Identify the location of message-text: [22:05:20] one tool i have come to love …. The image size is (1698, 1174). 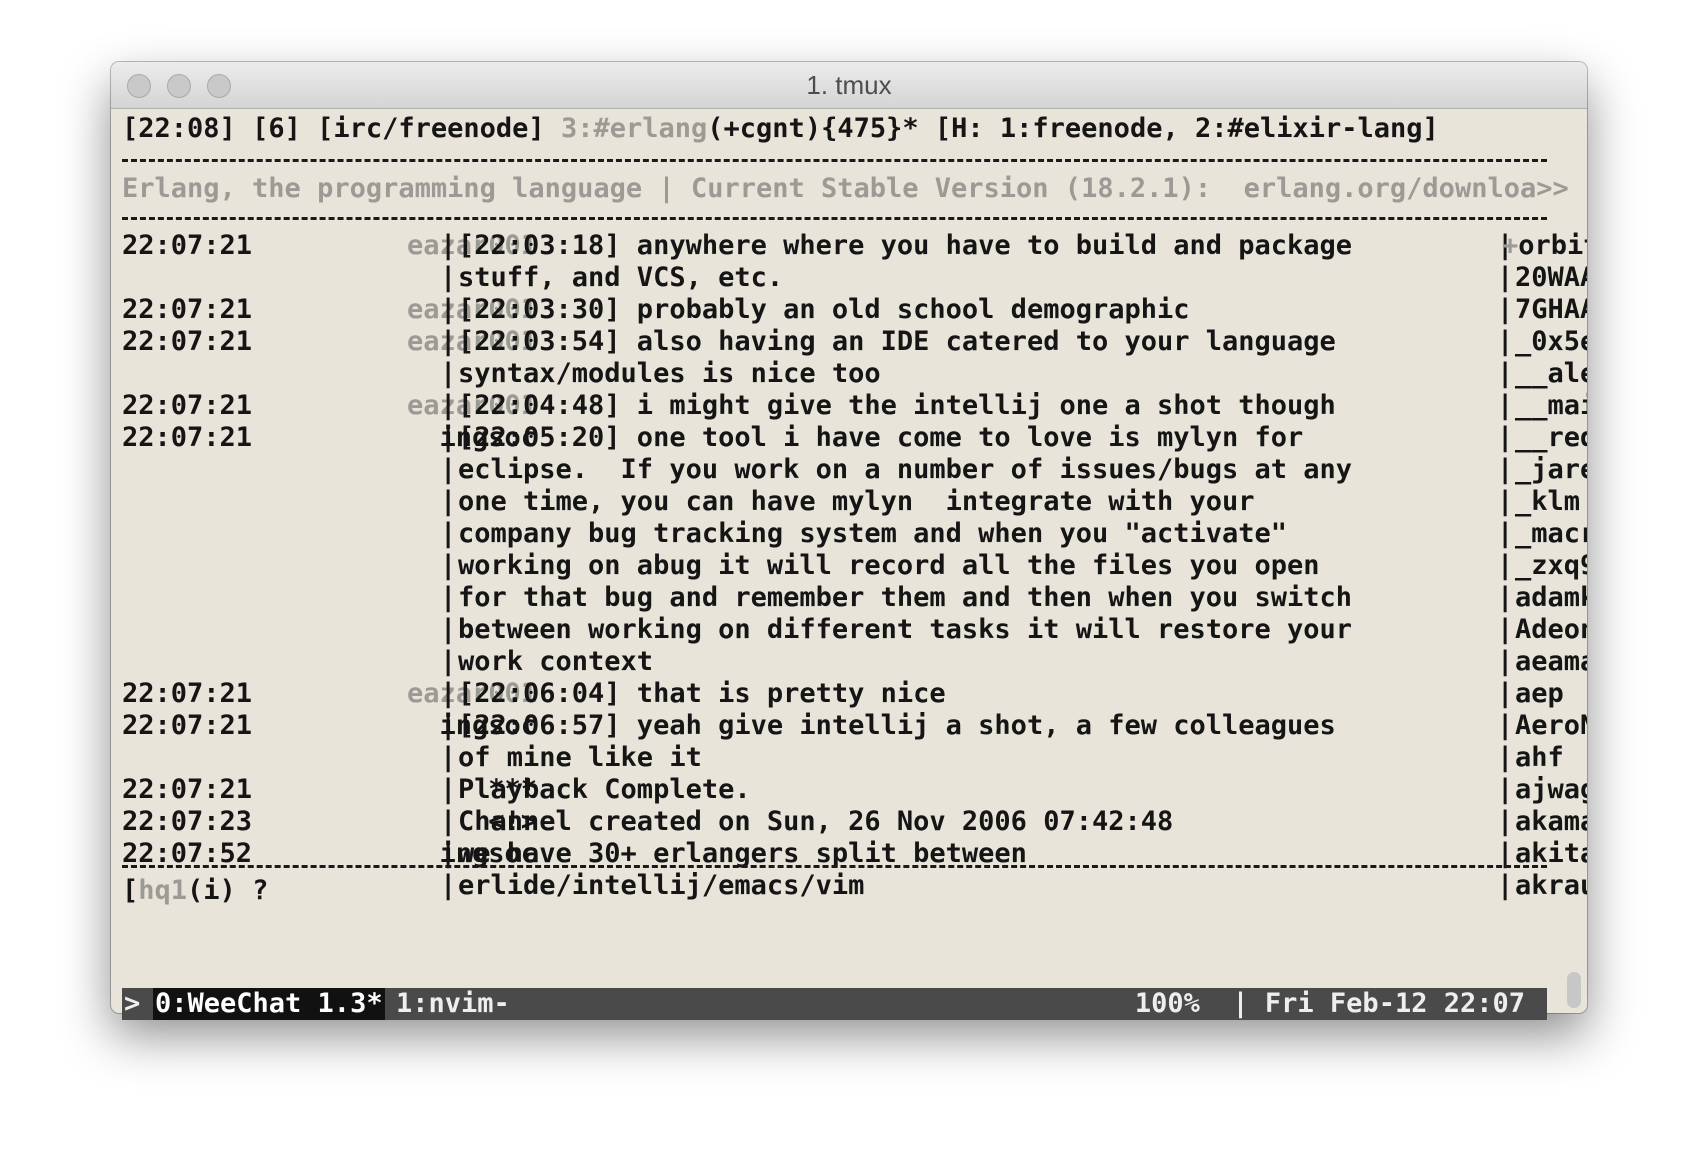
(881, 437).